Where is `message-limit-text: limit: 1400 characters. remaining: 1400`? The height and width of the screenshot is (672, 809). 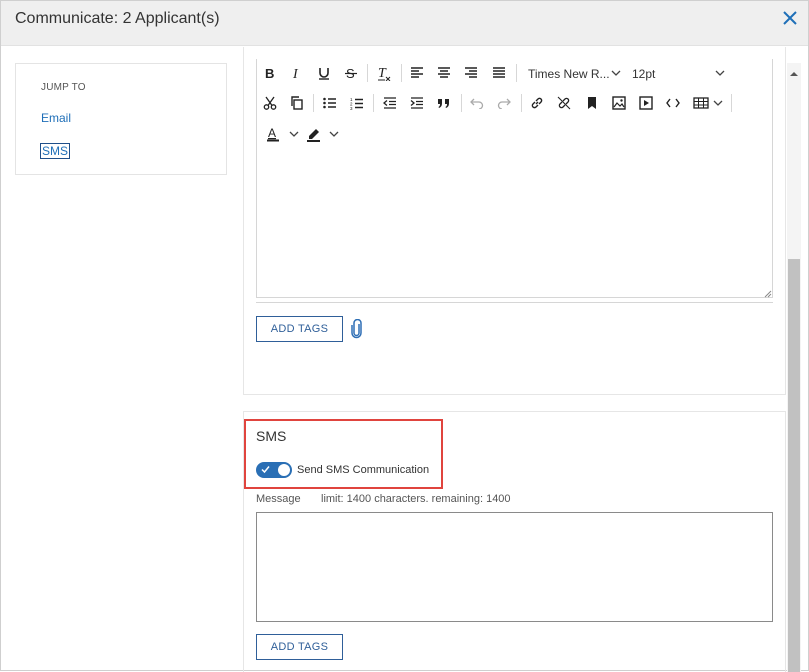
message-limit-text: limit: 1400 characters. remaining: 1400 is located at coordinates (416, 499).